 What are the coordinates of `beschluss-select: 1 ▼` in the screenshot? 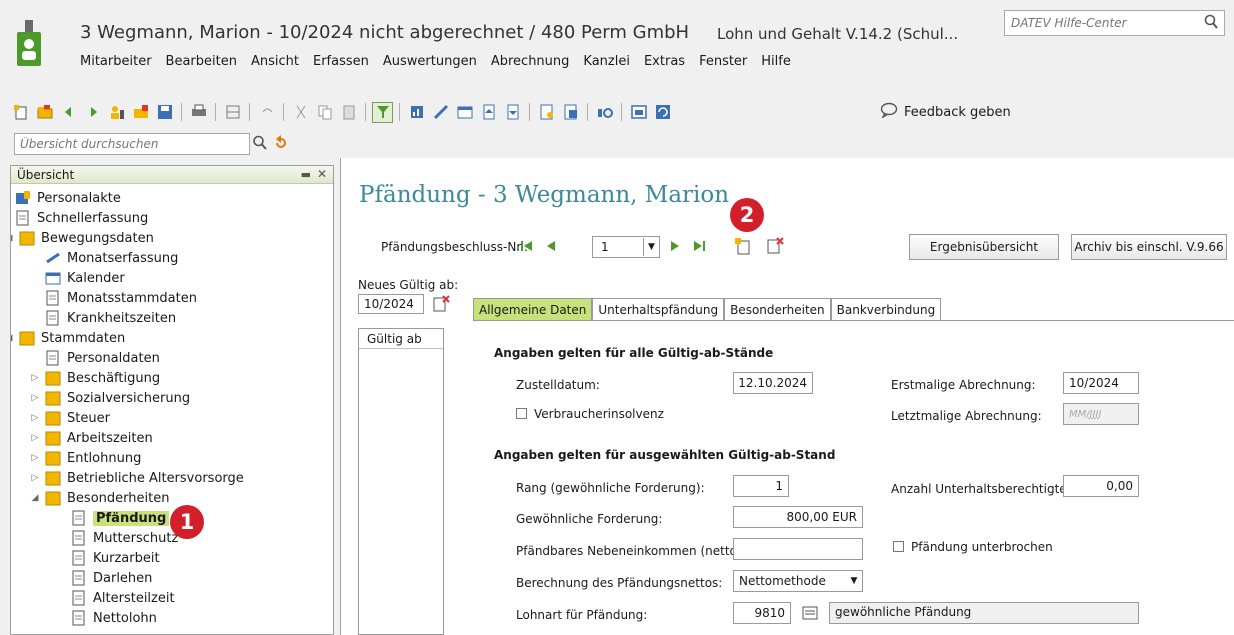 It's located at (626, 247).